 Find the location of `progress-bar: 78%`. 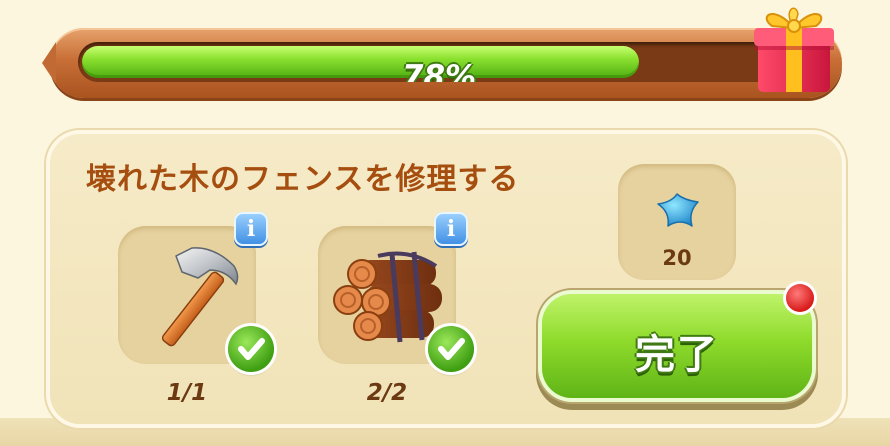

progress-bar: 78% is located at coordinates (442, 63).